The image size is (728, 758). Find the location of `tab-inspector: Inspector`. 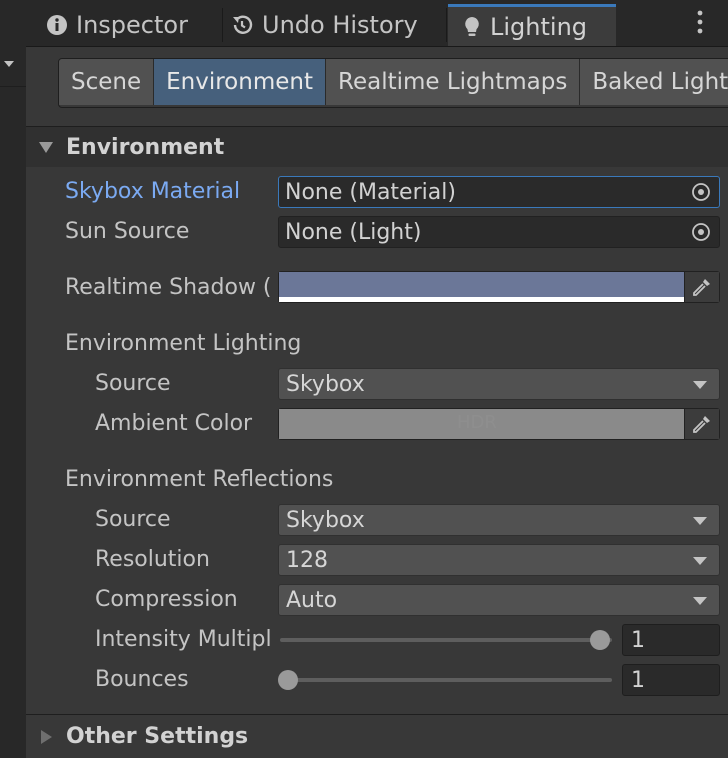

tab-inspector: Inspector is located at coordinates (127, 25).